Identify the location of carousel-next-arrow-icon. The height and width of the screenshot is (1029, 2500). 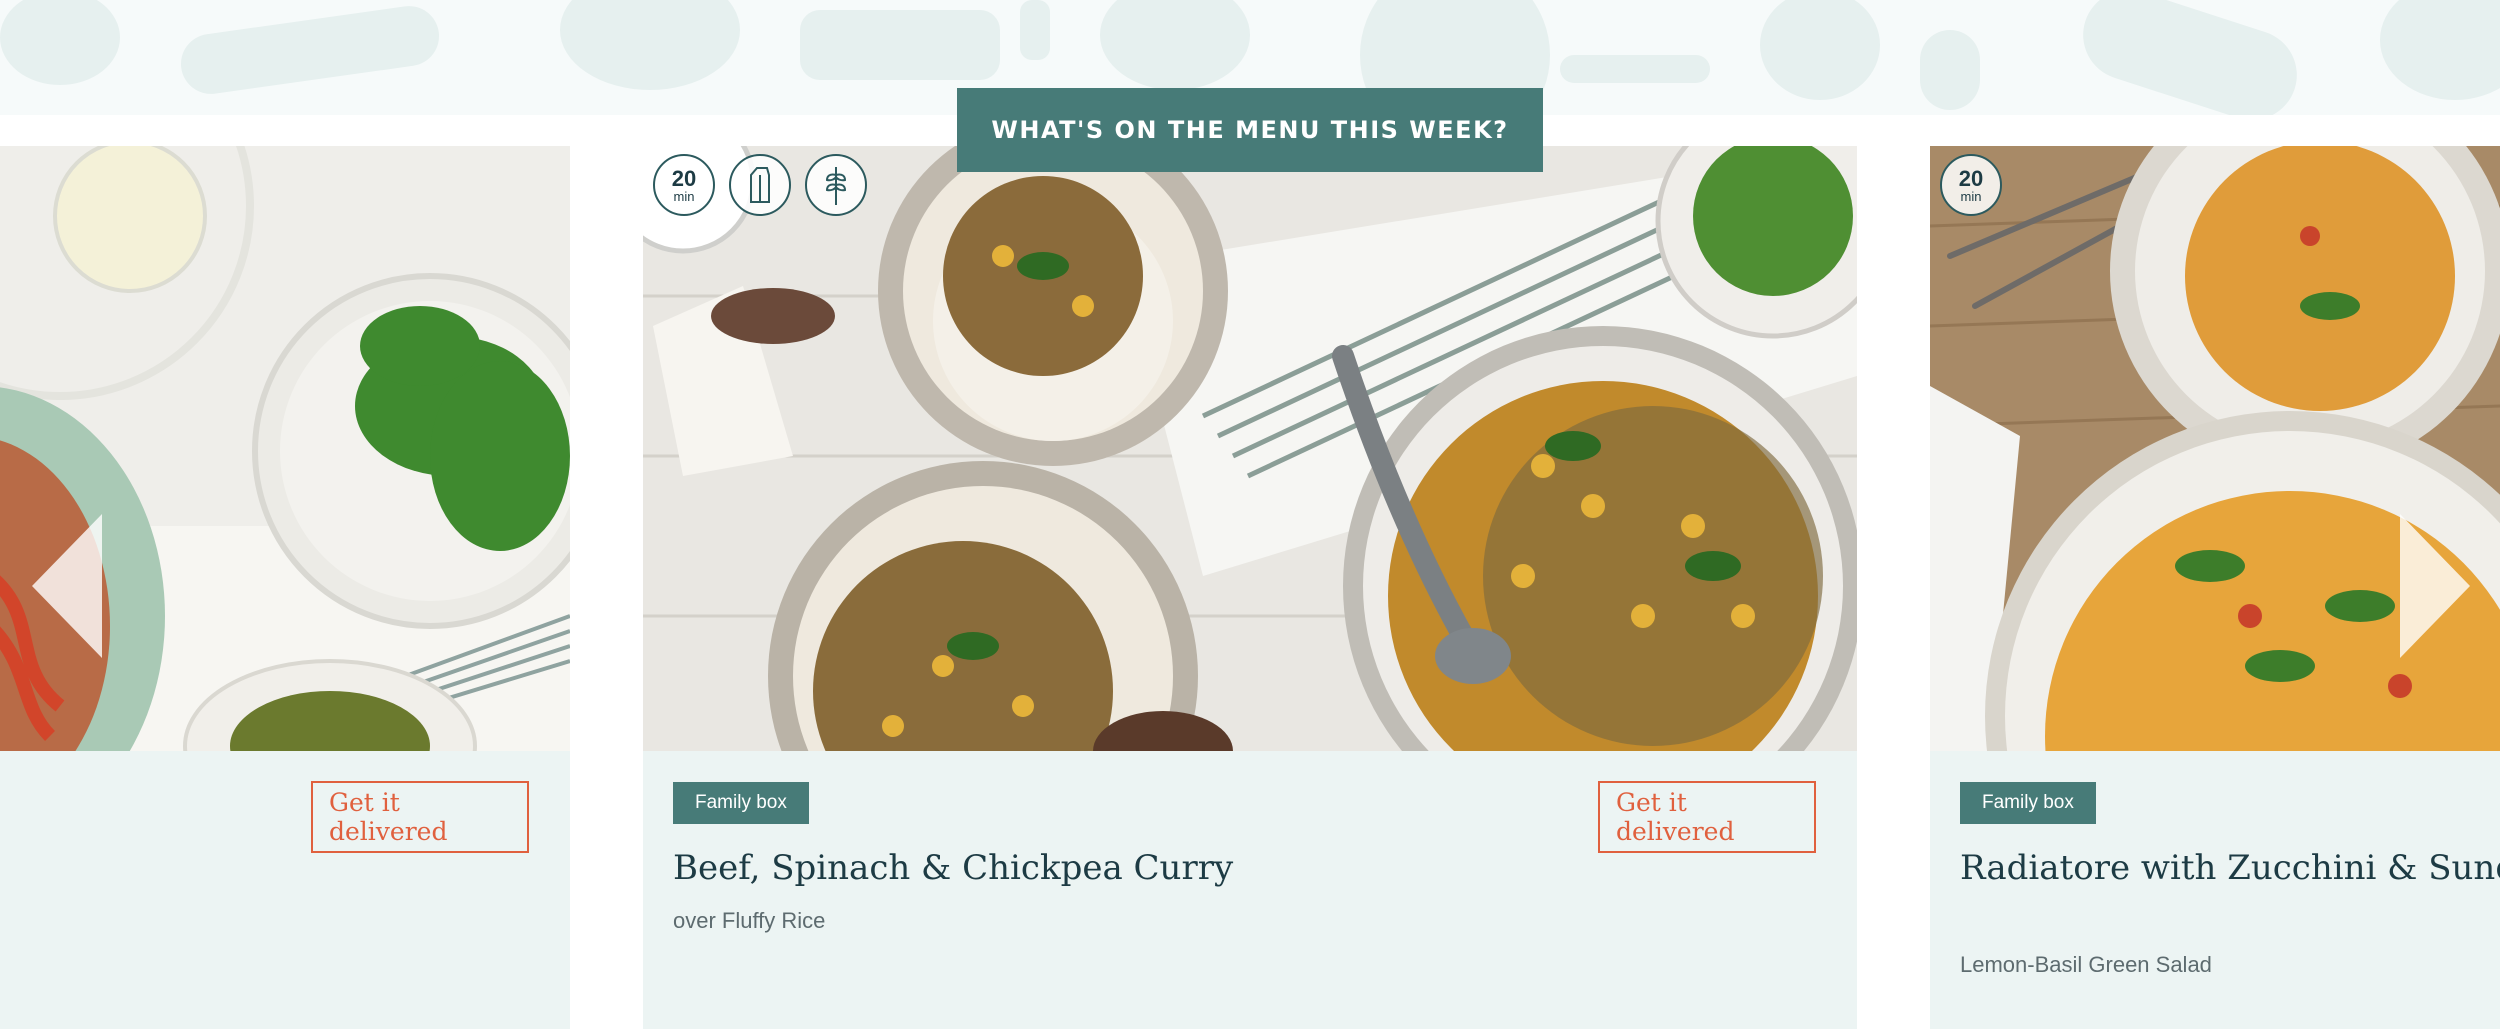
(2435, 586).